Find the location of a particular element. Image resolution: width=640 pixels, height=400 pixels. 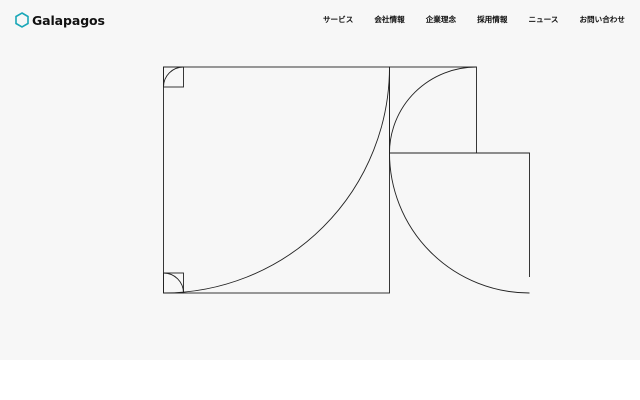

artwork-small-square is located at coordinates (433, 110).